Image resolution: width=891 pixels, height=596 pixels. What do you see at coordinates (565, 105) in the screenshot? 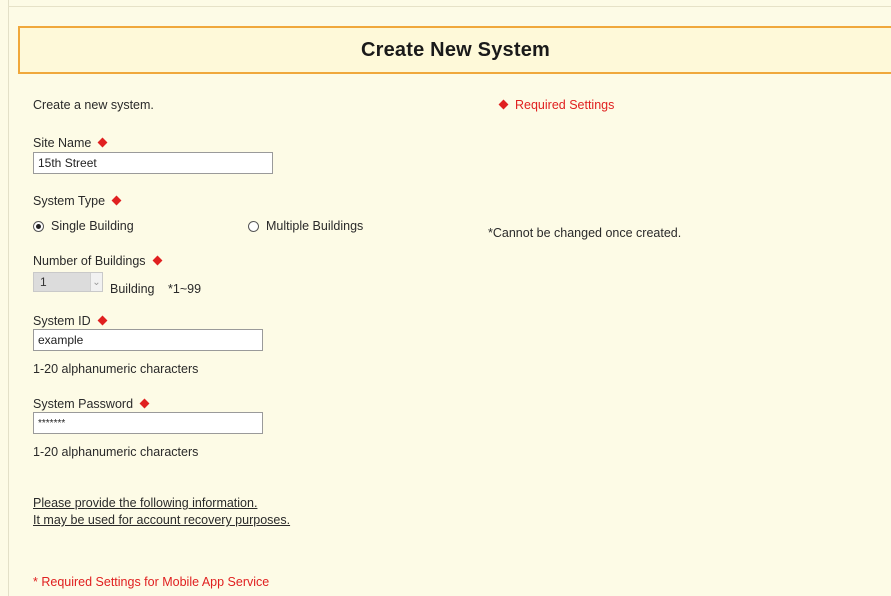
I see `required-settings-label: Required Settings` at bounding box center [565, 105].